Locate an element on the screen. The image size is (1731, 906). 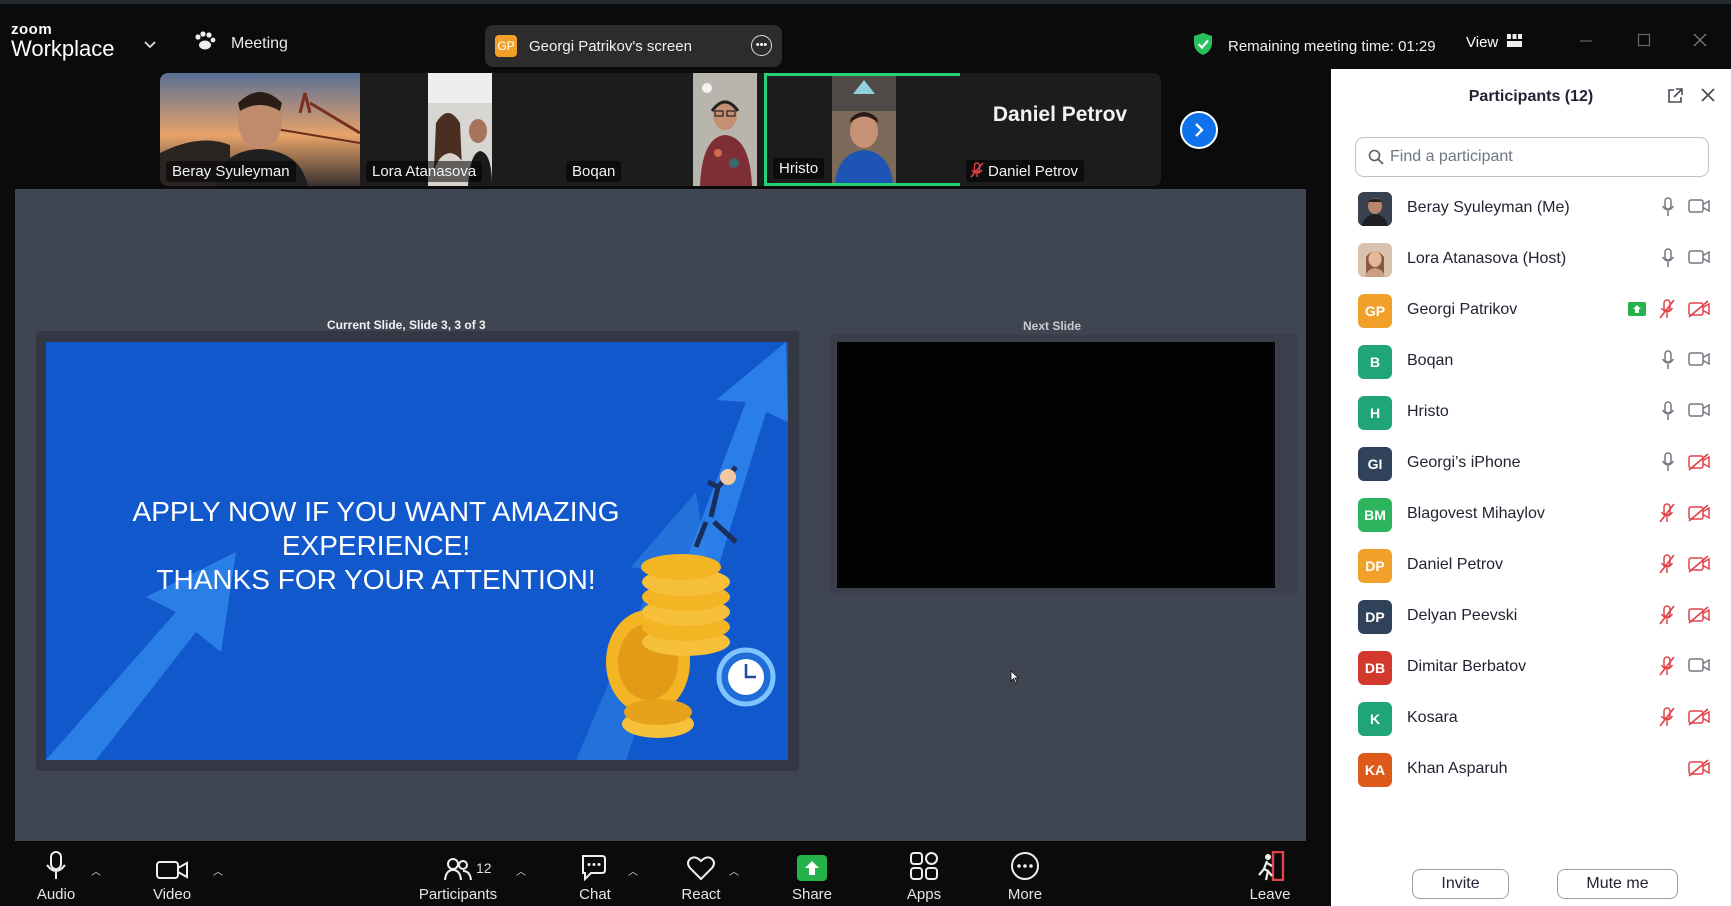
participant-row: H Hristo is located at coordinates (1531, 412).